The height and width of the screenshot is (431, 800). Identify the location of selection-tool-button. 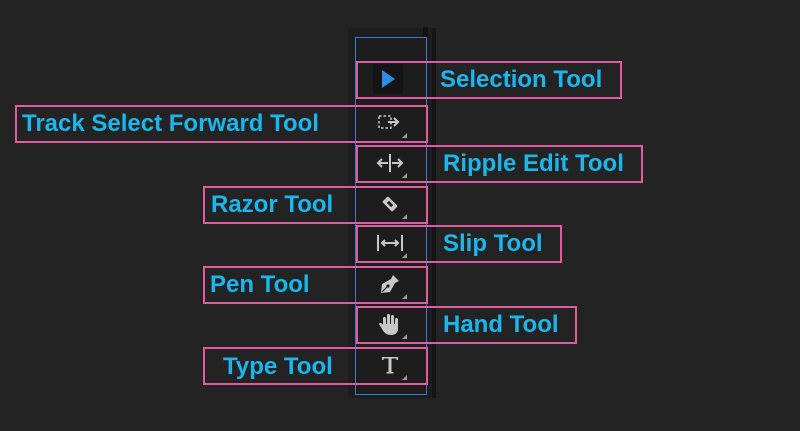
(388, 79).